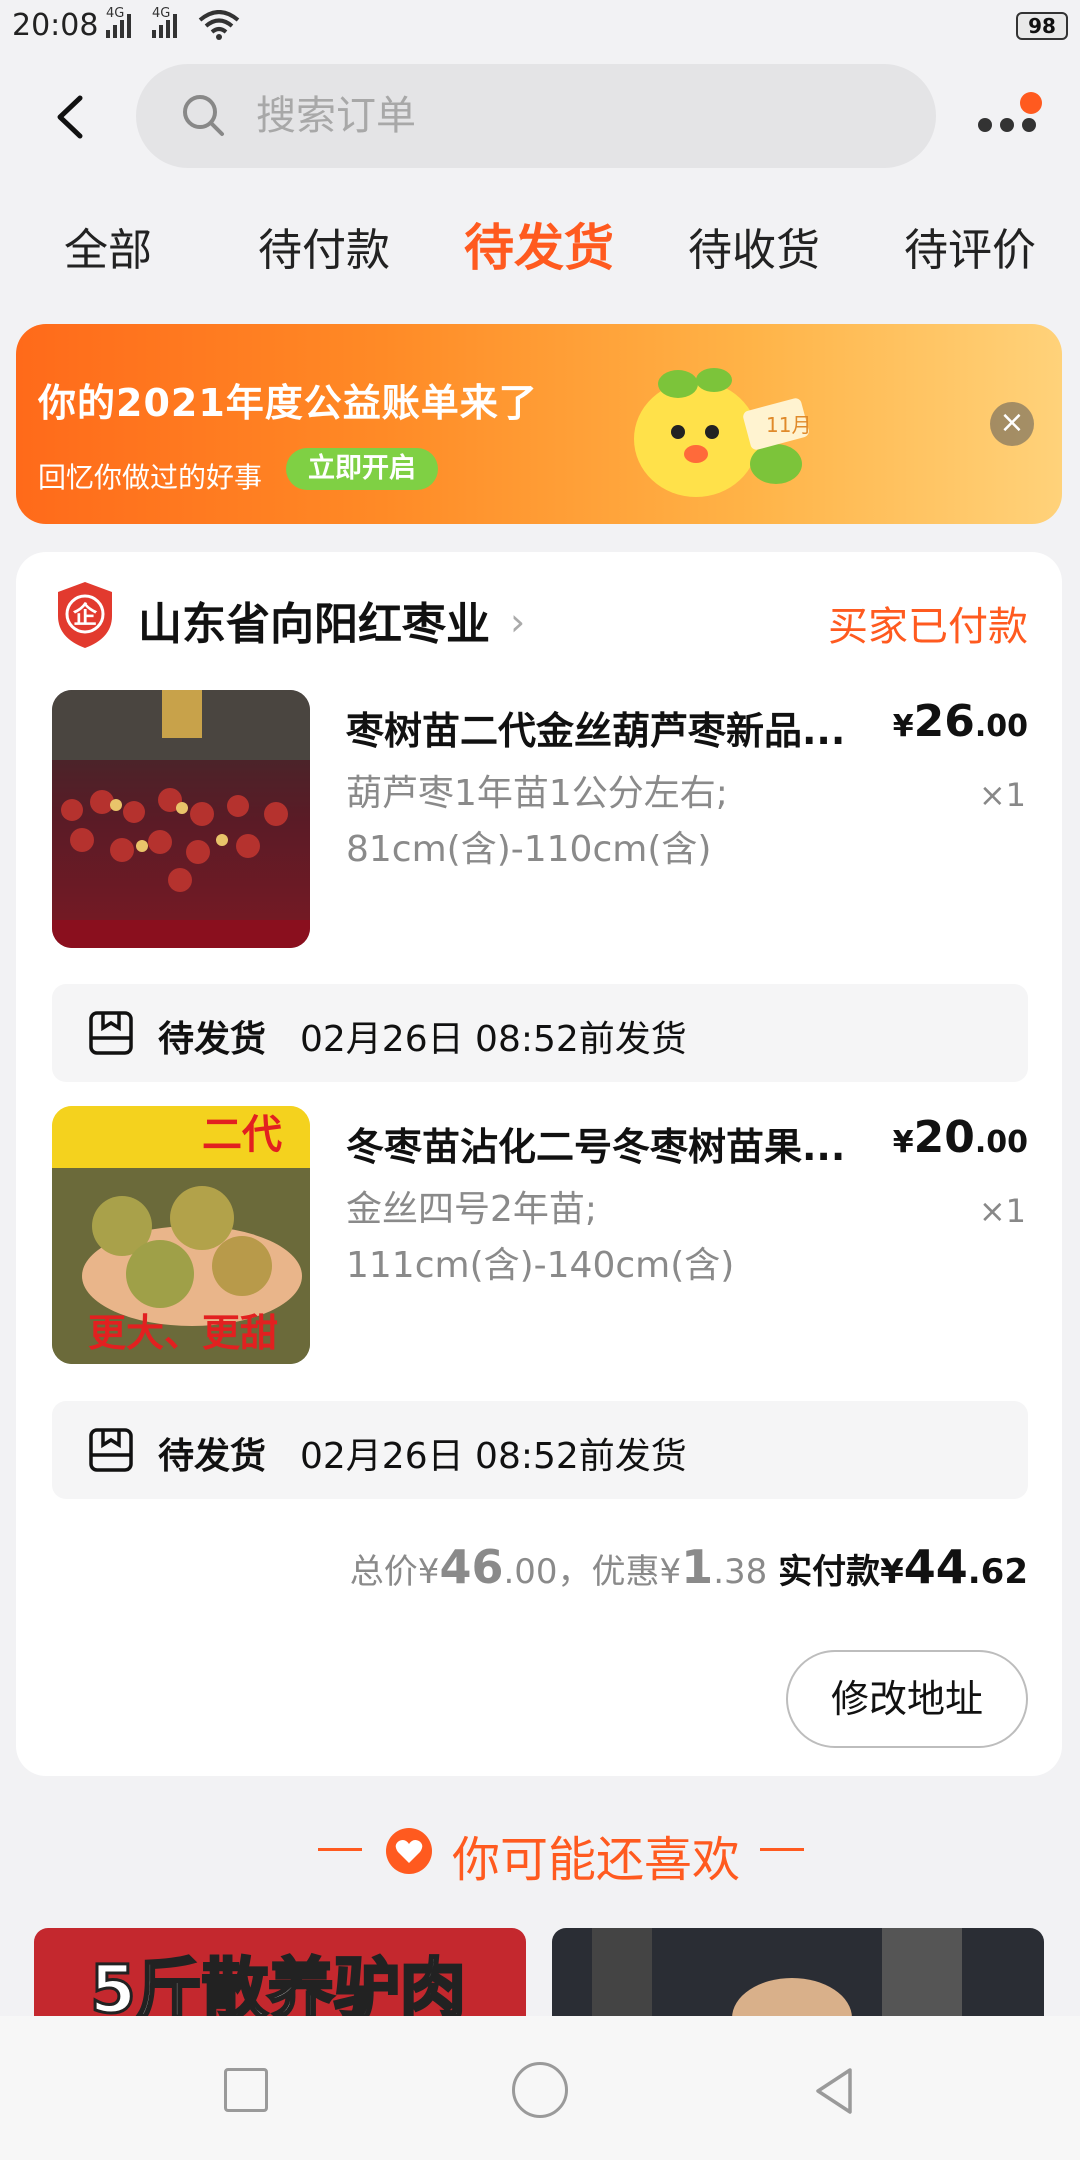 Image resolution: width=1080 pixels, height=2160 pixels. What do you see at coordinates (181, 819) in the screenshot?
I see `product-image` at bounding box center [181, 819].